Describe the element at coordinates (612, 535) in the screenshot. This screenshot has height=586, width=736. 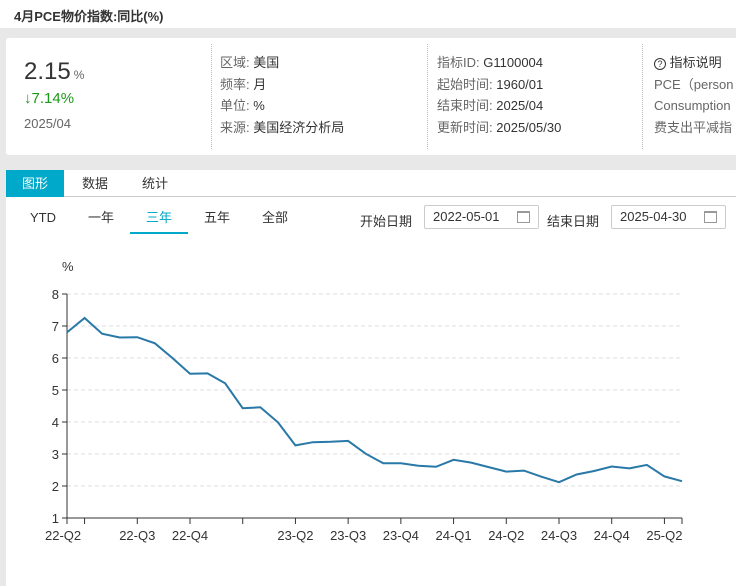
I see `x-tick-label: 24-Q4` at that location.